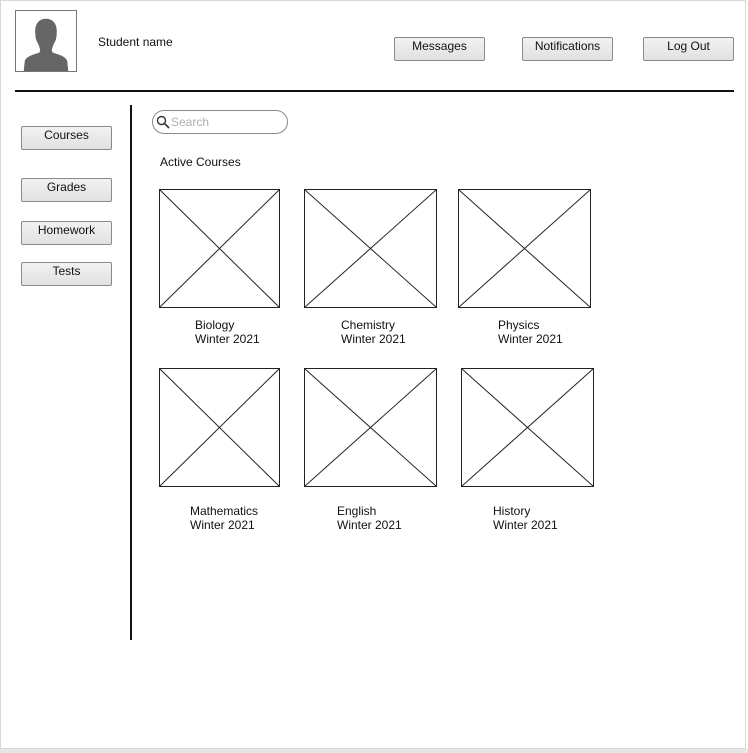  What do you see at coordinates (66, 274) in the screenshot?
I see `sidebar-item-tests: Tests` at bounding box center [66, 274].